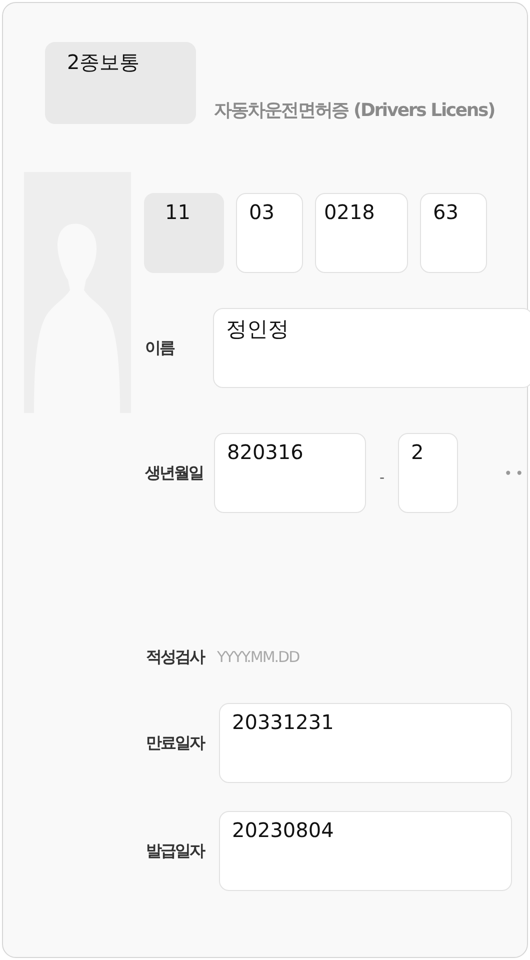 The width and height of the screenshot is (530, 960). What do you see at coordinates (269, 233) in the screenshot?
I see `license-number-field: 03` at bounding box center [269, 233].